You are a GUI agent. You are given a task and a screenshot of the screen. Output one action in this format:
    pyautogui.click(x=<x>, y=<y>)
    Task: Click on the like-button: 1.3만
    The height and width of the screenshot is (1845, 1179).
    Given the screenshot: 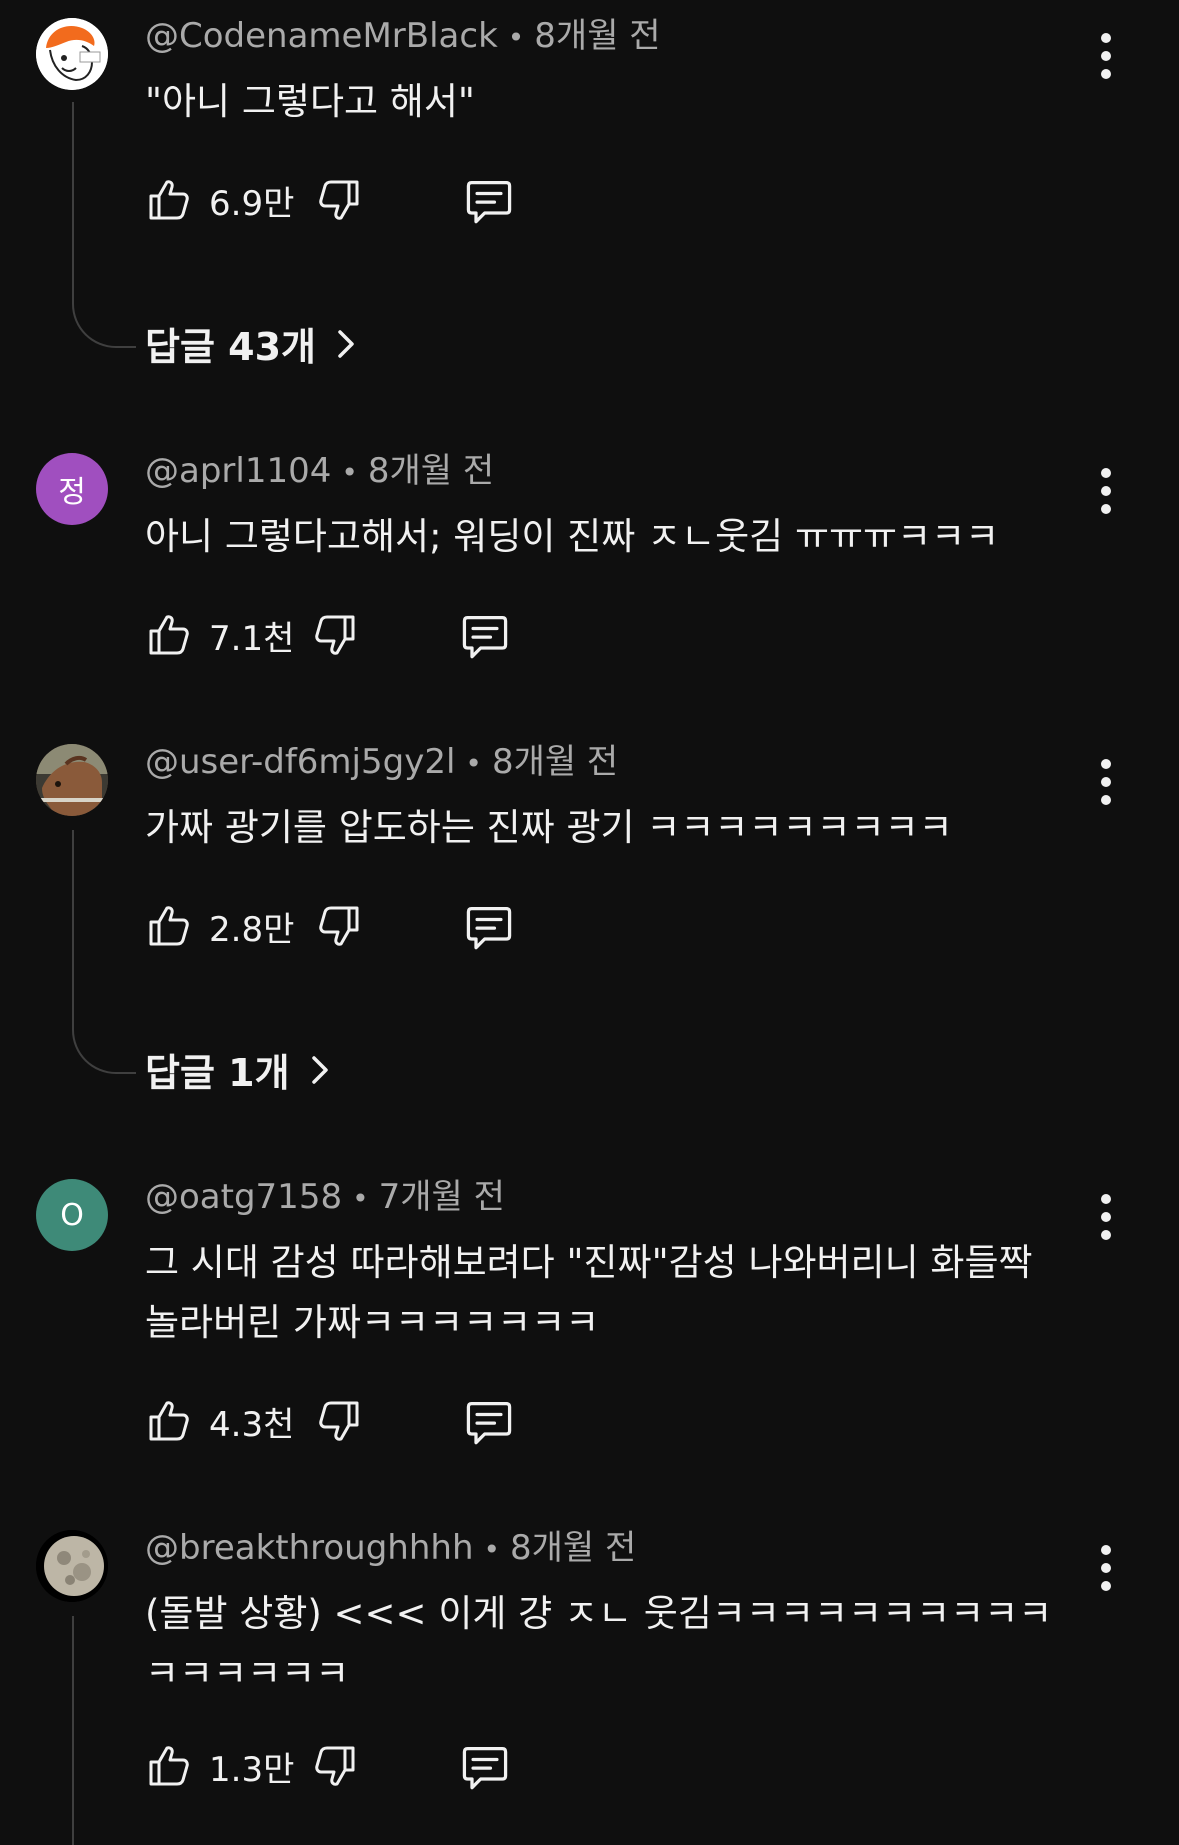 What is the action you would take?
    pyautogui.click(x=219, y=1766)
    